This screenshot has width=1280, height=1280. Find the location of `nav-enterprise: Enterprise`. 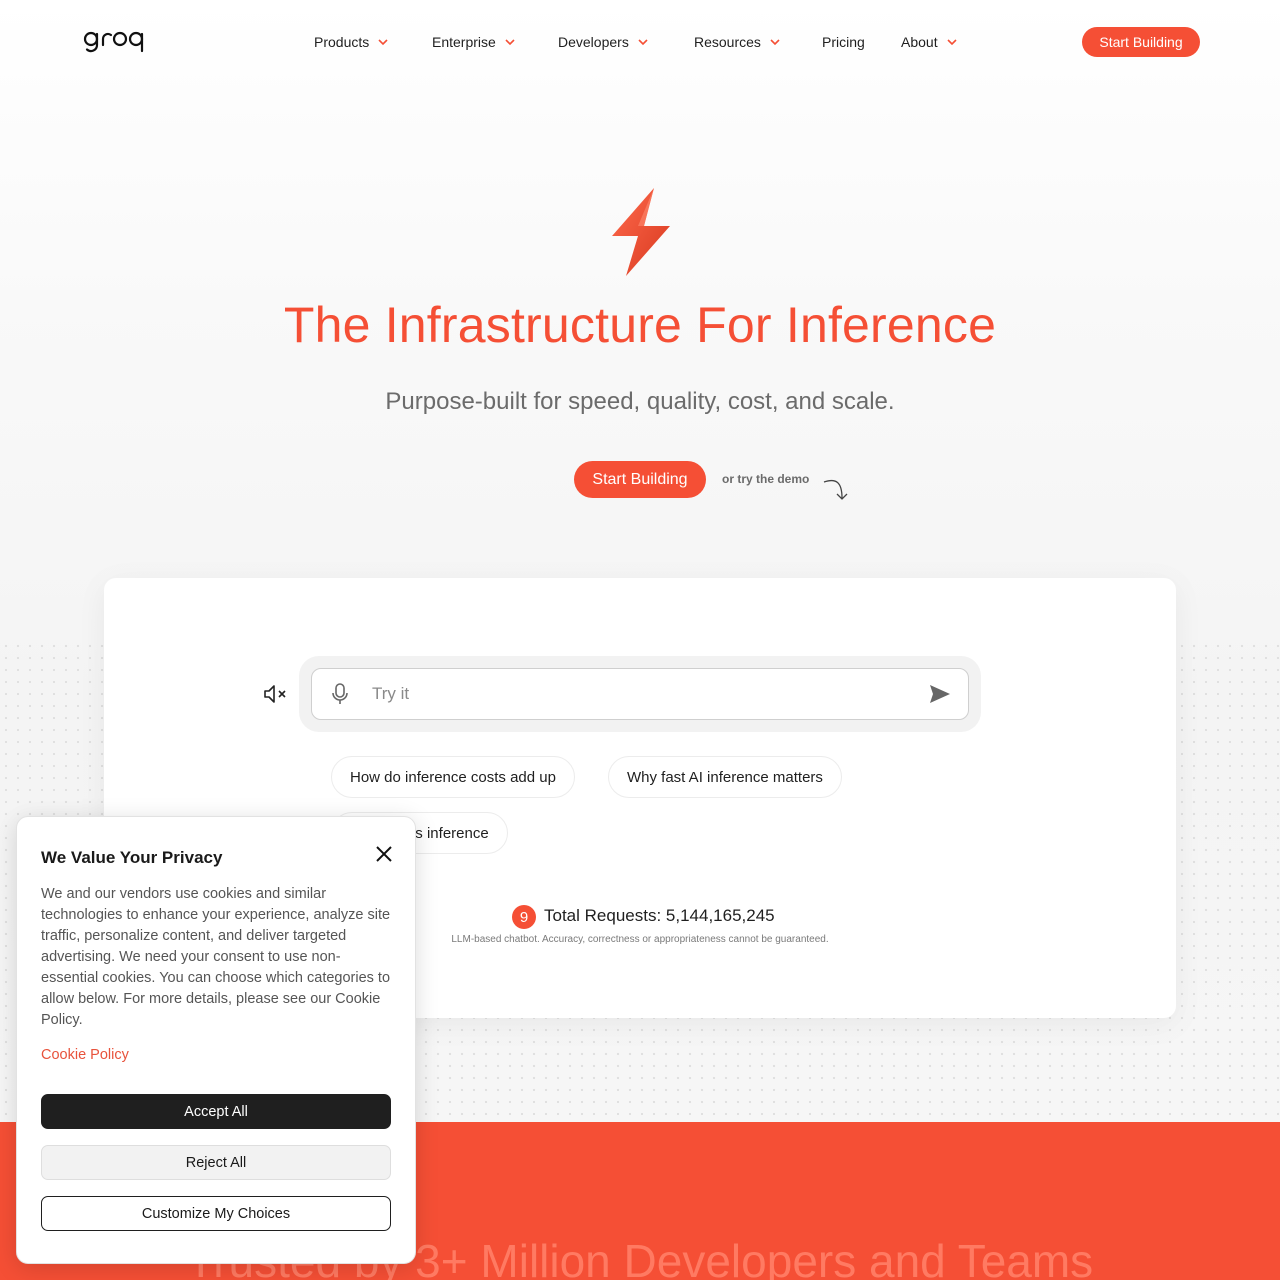

nav-enterprise: Enterprise is located at coordinates (474, 42).